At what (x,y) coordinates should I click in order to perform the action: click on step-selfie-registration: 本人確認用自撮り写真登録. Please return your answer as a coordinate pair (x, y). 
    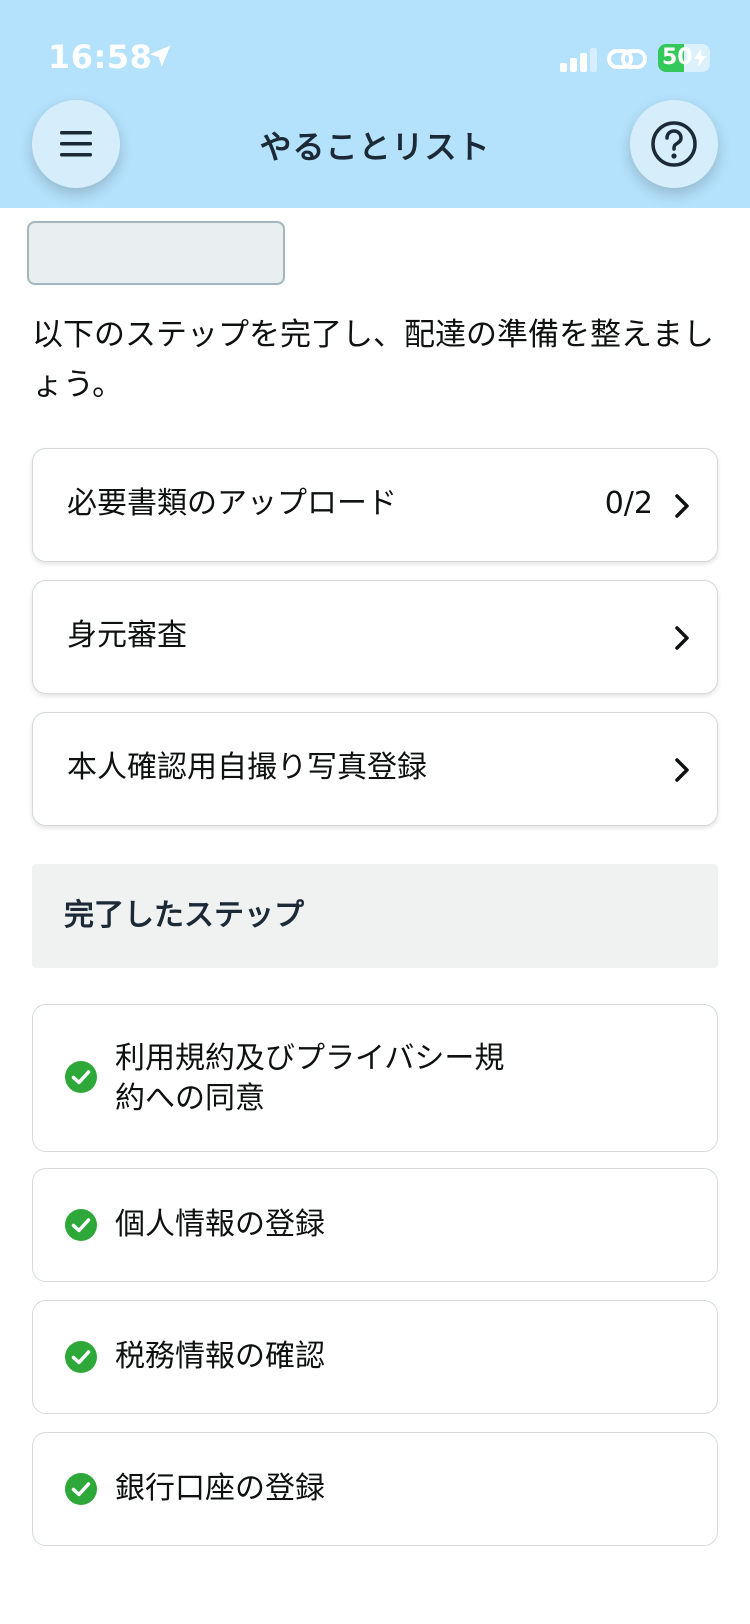
    Looking at the image, I should click on (375, 769).